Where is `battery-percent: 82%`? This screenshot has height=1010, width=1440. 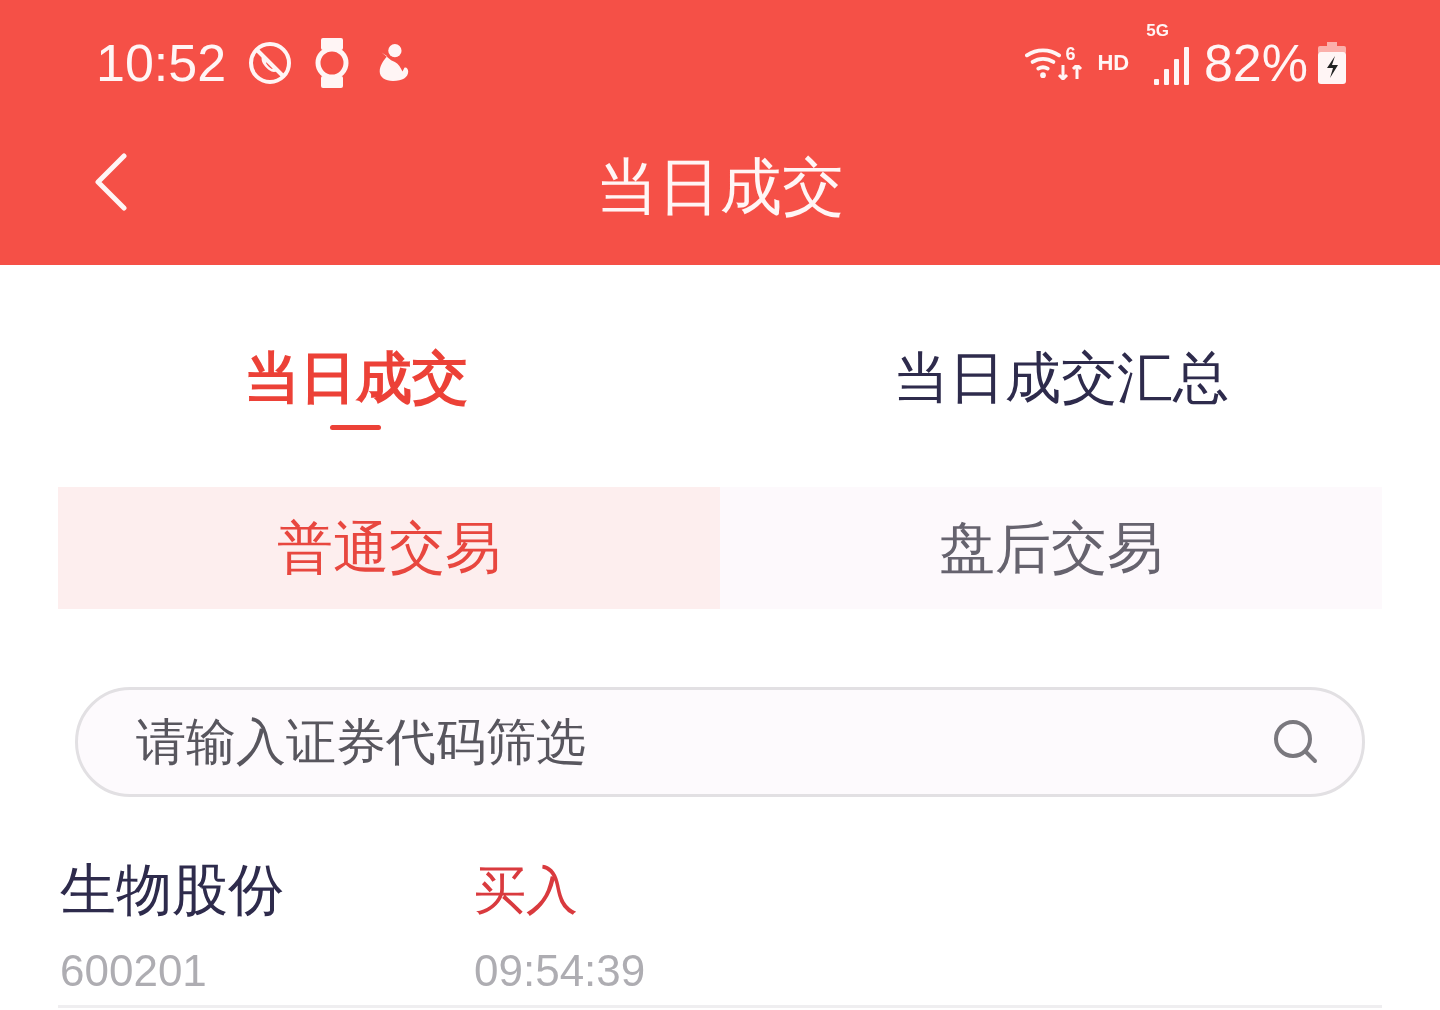 battery-percent: 82% is located at coordinates (1255, 62).